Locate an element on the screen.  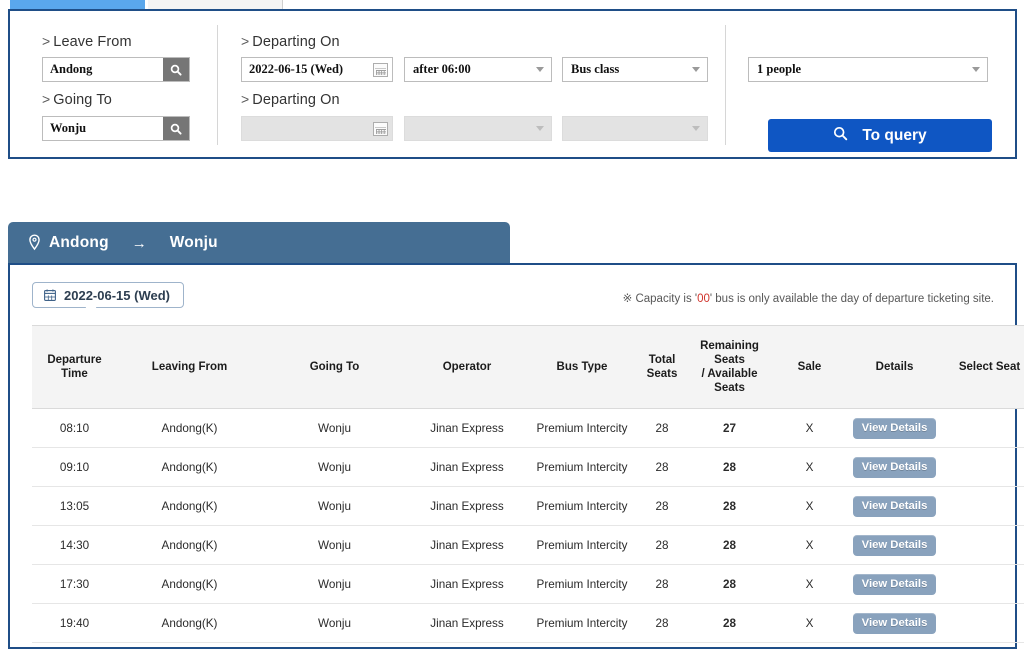
going-to-value: Wonju is located at coordinates (68, 128).